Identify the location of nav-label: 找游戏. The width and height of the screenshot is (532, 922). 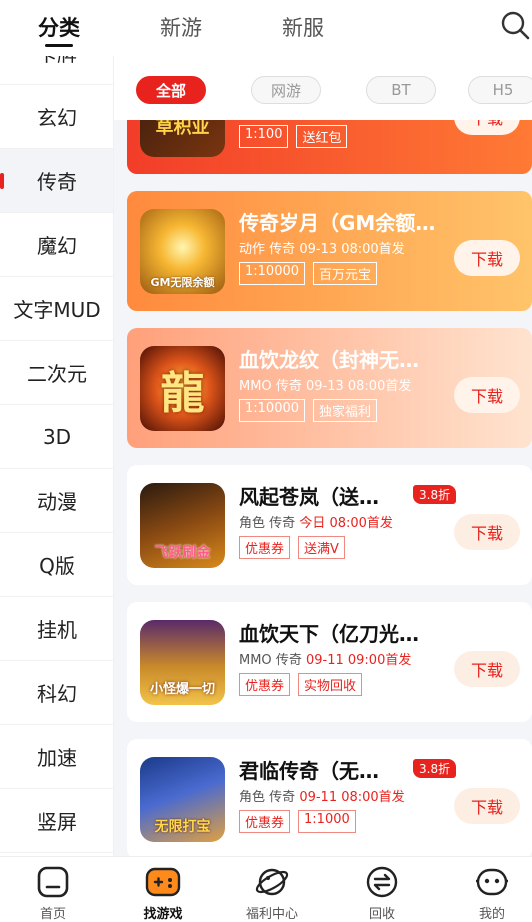
(163, 914).